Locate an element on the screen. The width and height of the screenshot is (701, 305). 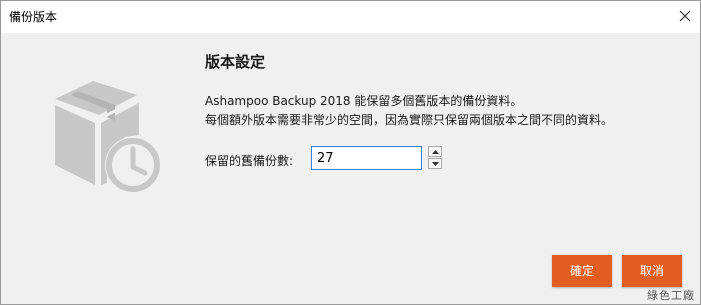
title-bar: 備份版本 is located at coordinates (350, 17).